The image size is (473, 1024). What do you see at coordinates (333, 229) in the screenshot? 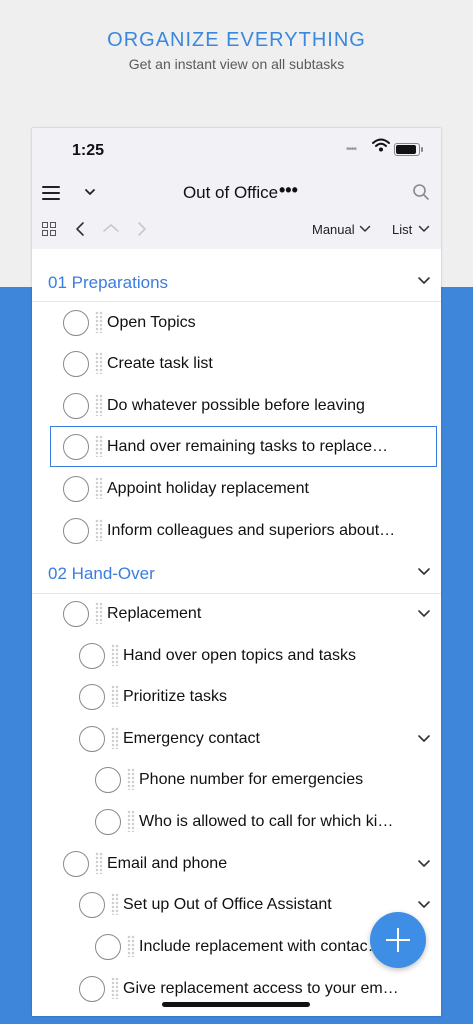
I see `sort-mode-dropdown: Manual` at bounding box center [333, 229].